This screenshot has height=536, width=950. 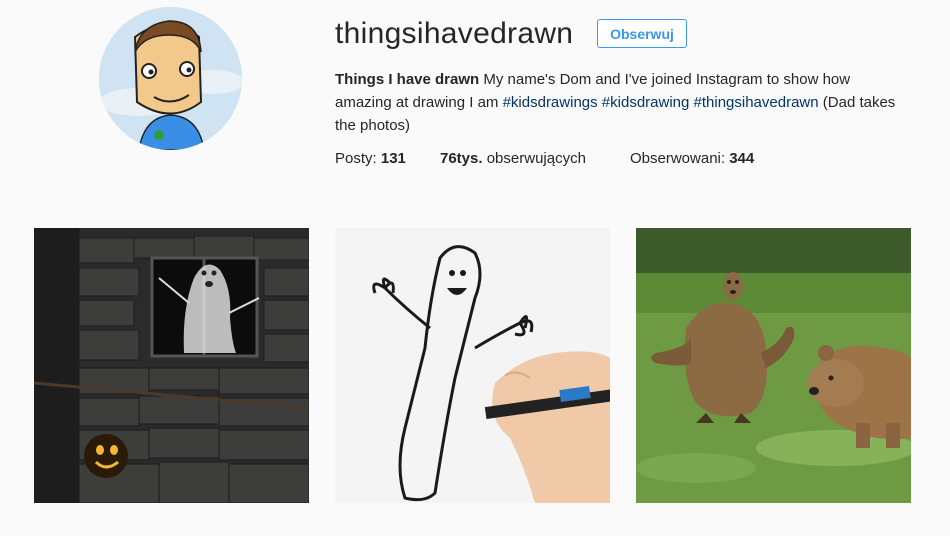 I want to click on page-footer-strip, so click(x=475, y=528).